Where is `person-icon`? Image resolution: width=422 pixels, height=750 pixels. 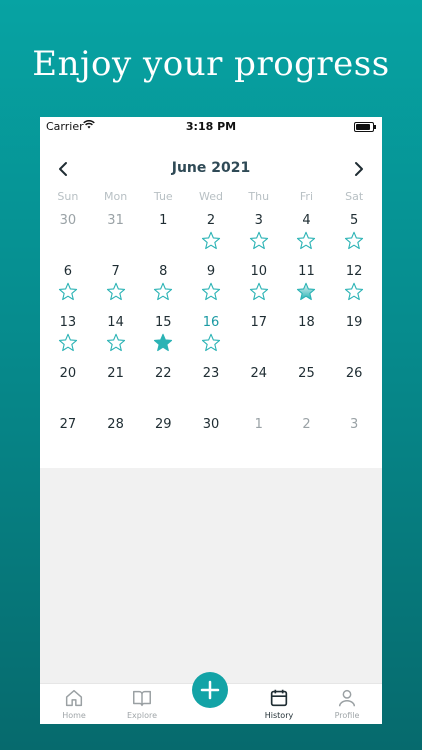
person-icon is located at coordinates (347, 698).